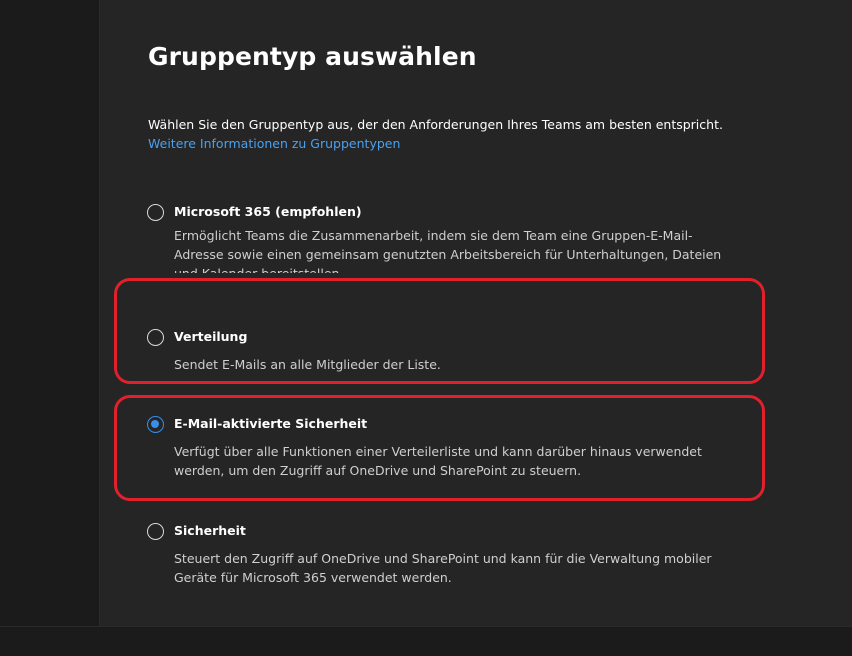  What do you see at coordinates (50, 313) in the screenshot?
I see `left-gutter` at bounding box center [50, 313].